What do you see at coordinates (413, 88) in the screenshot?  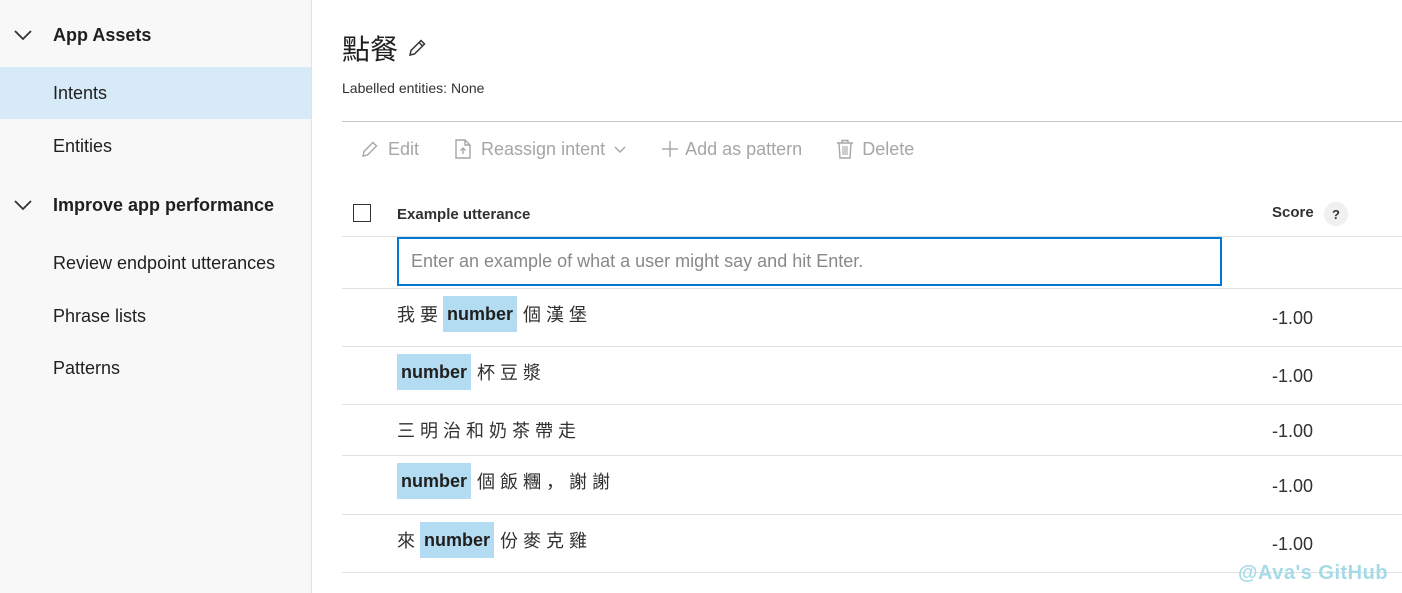 I see `labelled-entities: Labelled entities: None` at bounding box center [413, 88].